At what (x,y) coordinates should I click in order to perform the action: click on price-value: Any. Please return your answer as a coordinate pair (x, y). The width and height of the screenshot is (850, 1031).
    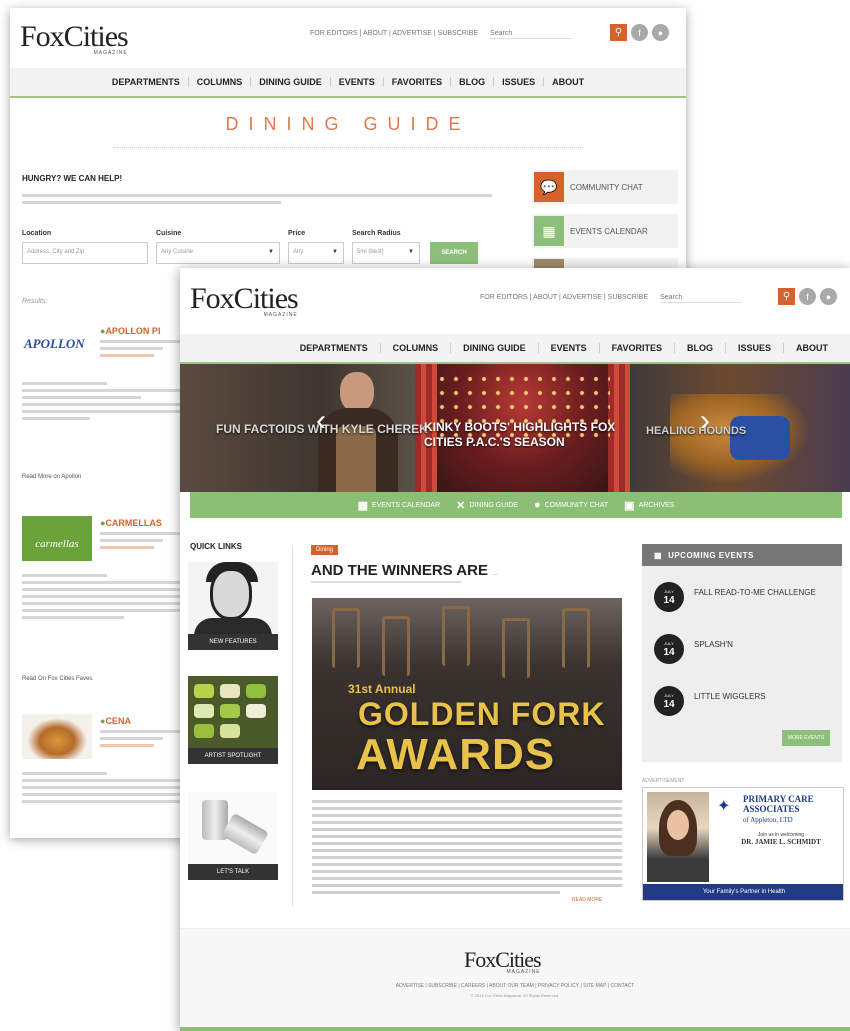
    Looking at the image, I should click on (298, 252).